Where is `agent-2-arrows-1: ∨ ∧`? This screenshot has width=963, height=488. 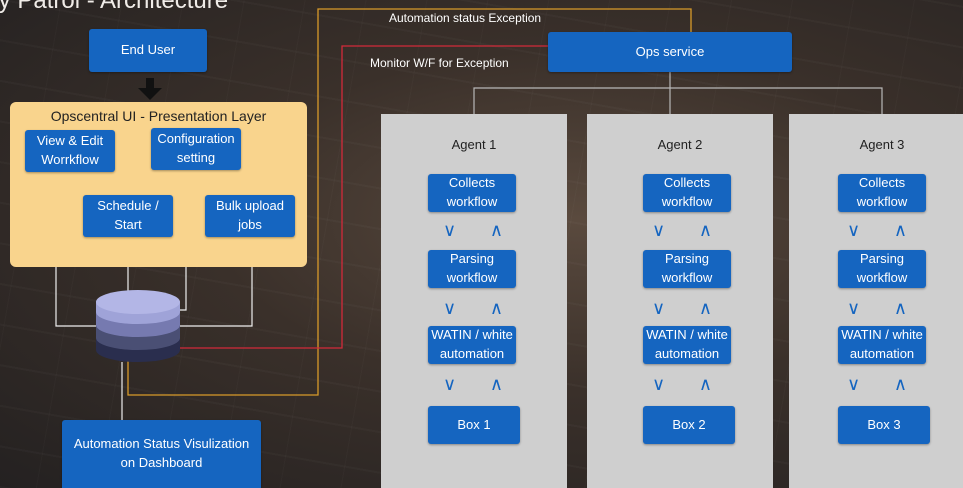 agent-2-arrows-1: ∨ ∧ is located at coordinates (682, 230).